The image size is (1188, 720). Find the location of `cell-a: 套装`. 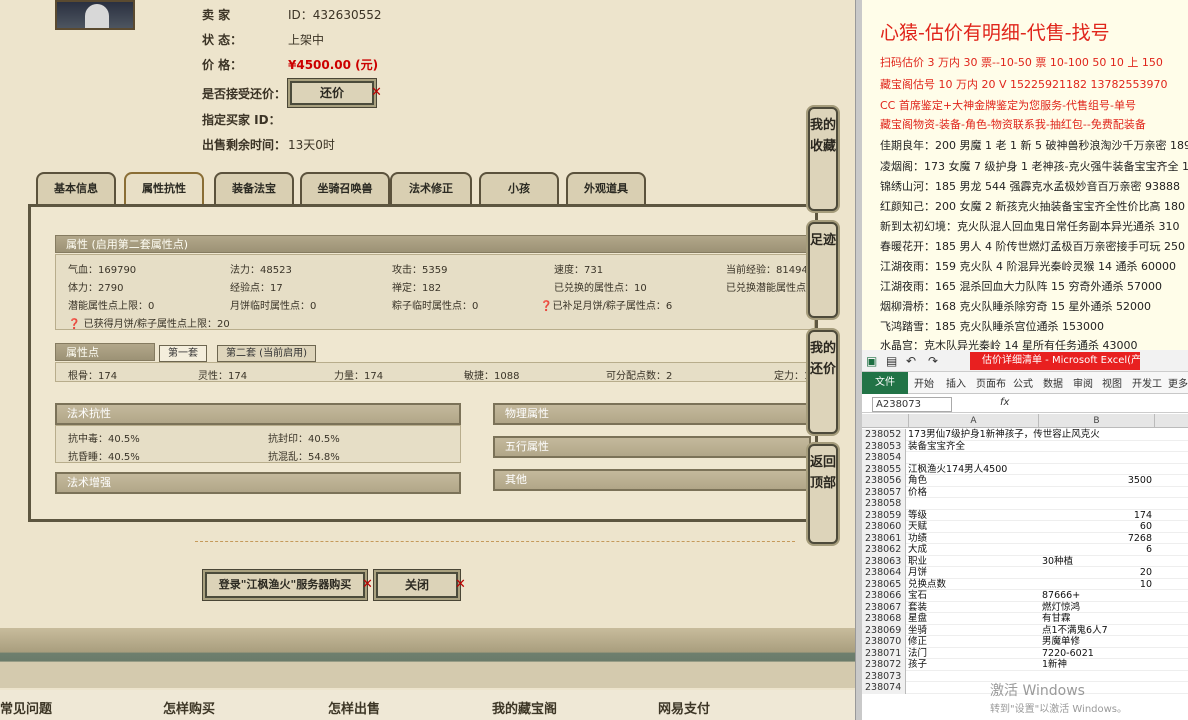

cell-a: 套装 is located at coordinates (917, 608).